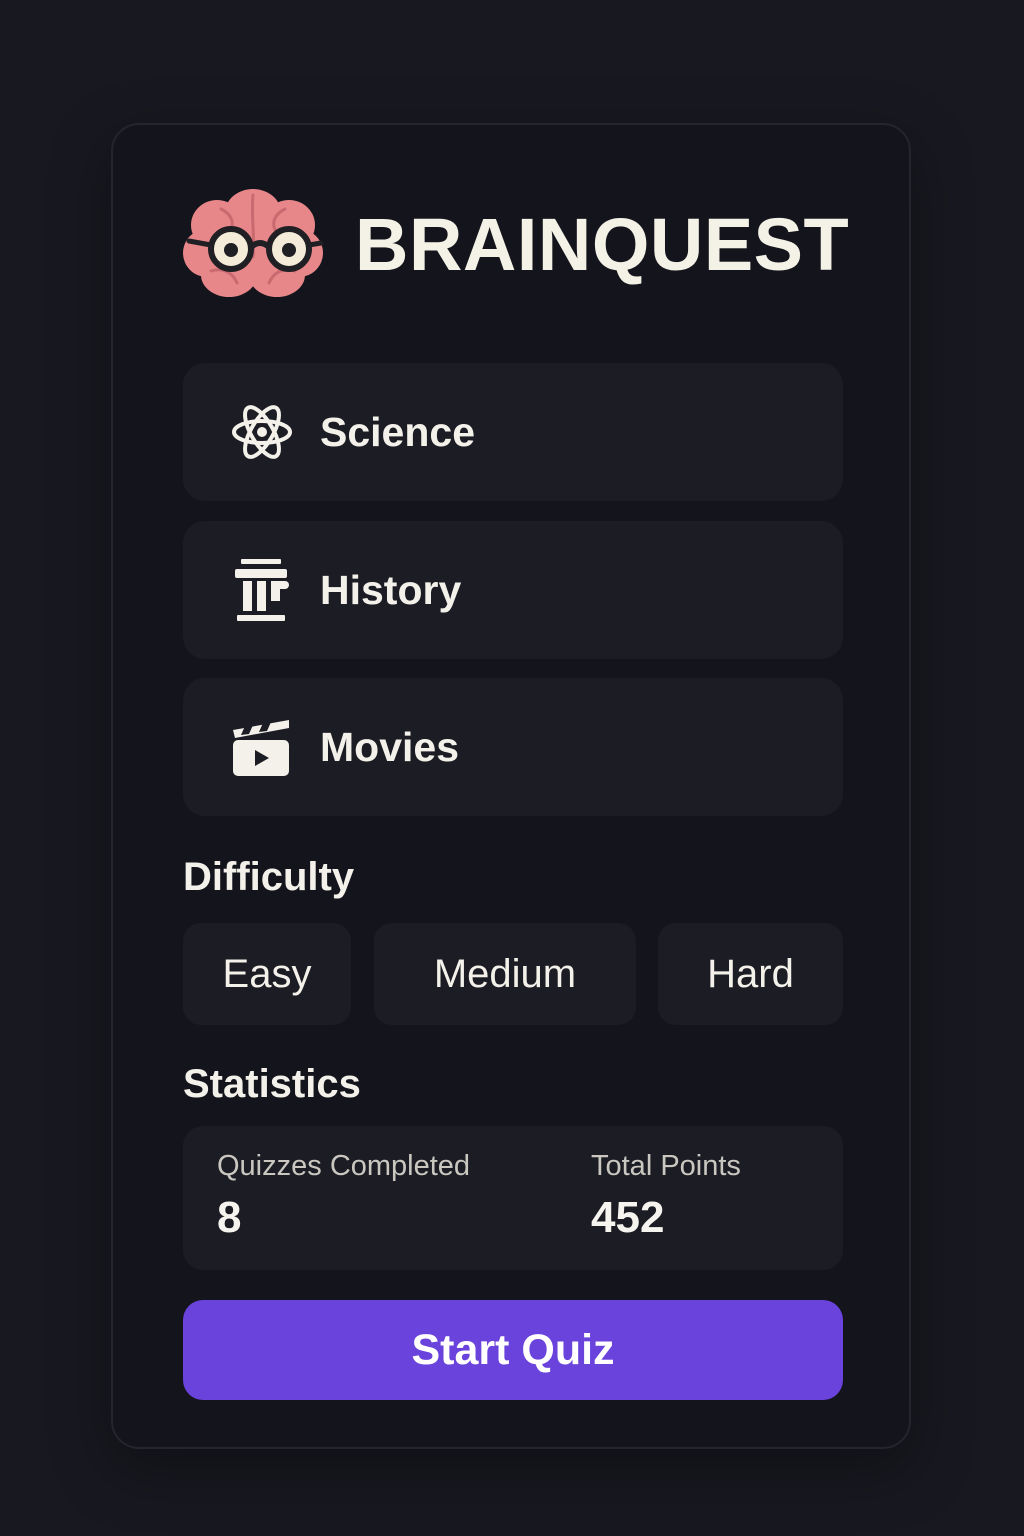  I want to click on brain-with-glasses-icon, so click(253, 243).